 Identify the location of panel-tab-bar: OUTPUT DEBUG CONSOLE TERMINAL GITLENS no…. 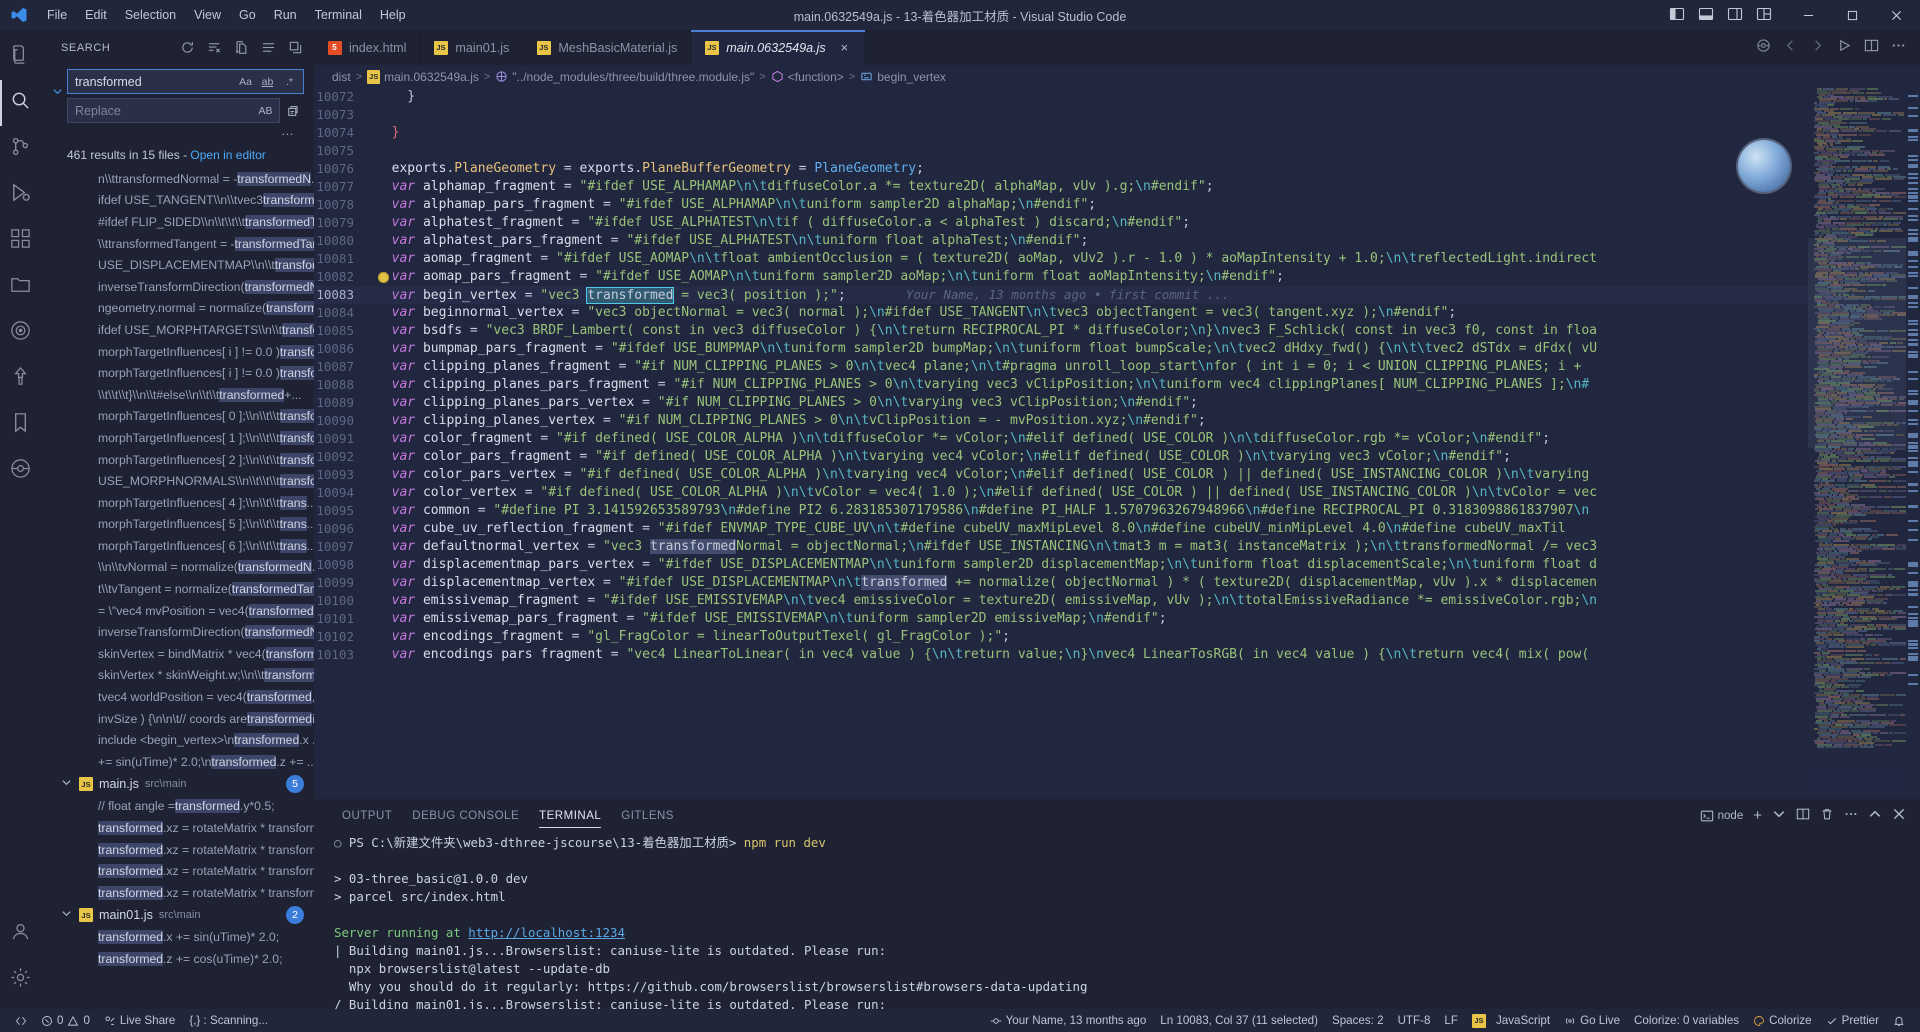
(1117, 815).